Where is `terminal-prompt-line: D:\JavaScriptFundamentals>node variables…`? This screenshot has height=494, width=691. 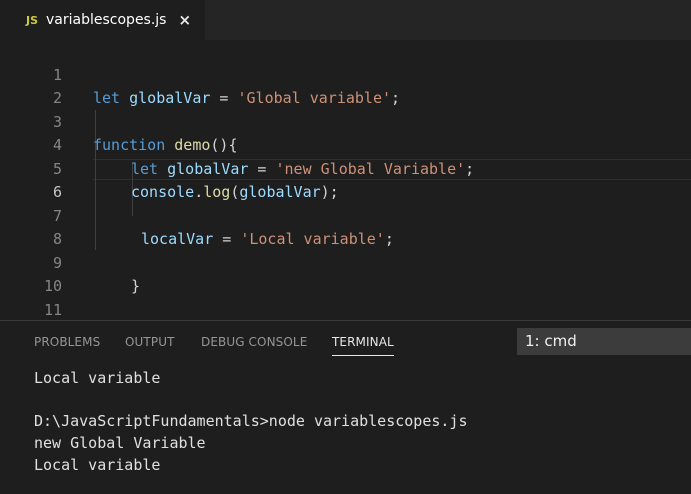 terminal-prompt-line: D:\JavaScriptFundamentals>node variables… is located at coordinates (251, 421).